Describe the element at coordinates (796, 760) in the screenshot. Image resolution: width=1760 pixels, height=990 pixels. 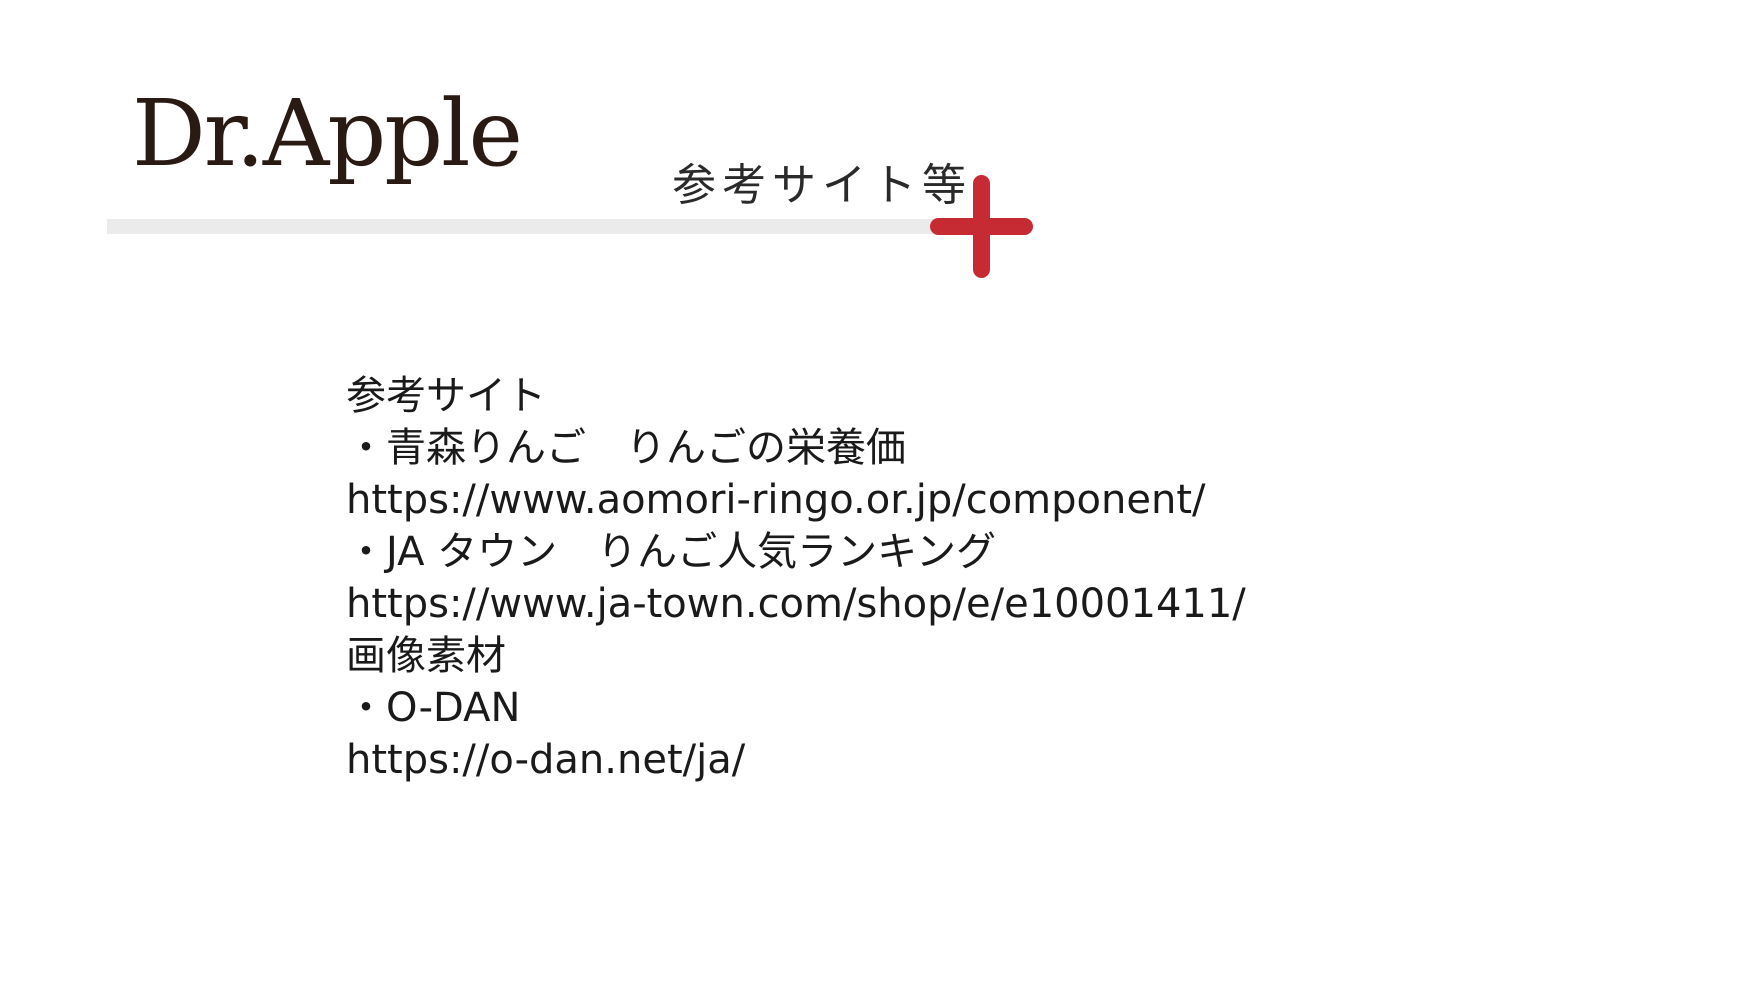
I see `image-source-link-odan: https://o-dan.net/ja/` at that location.